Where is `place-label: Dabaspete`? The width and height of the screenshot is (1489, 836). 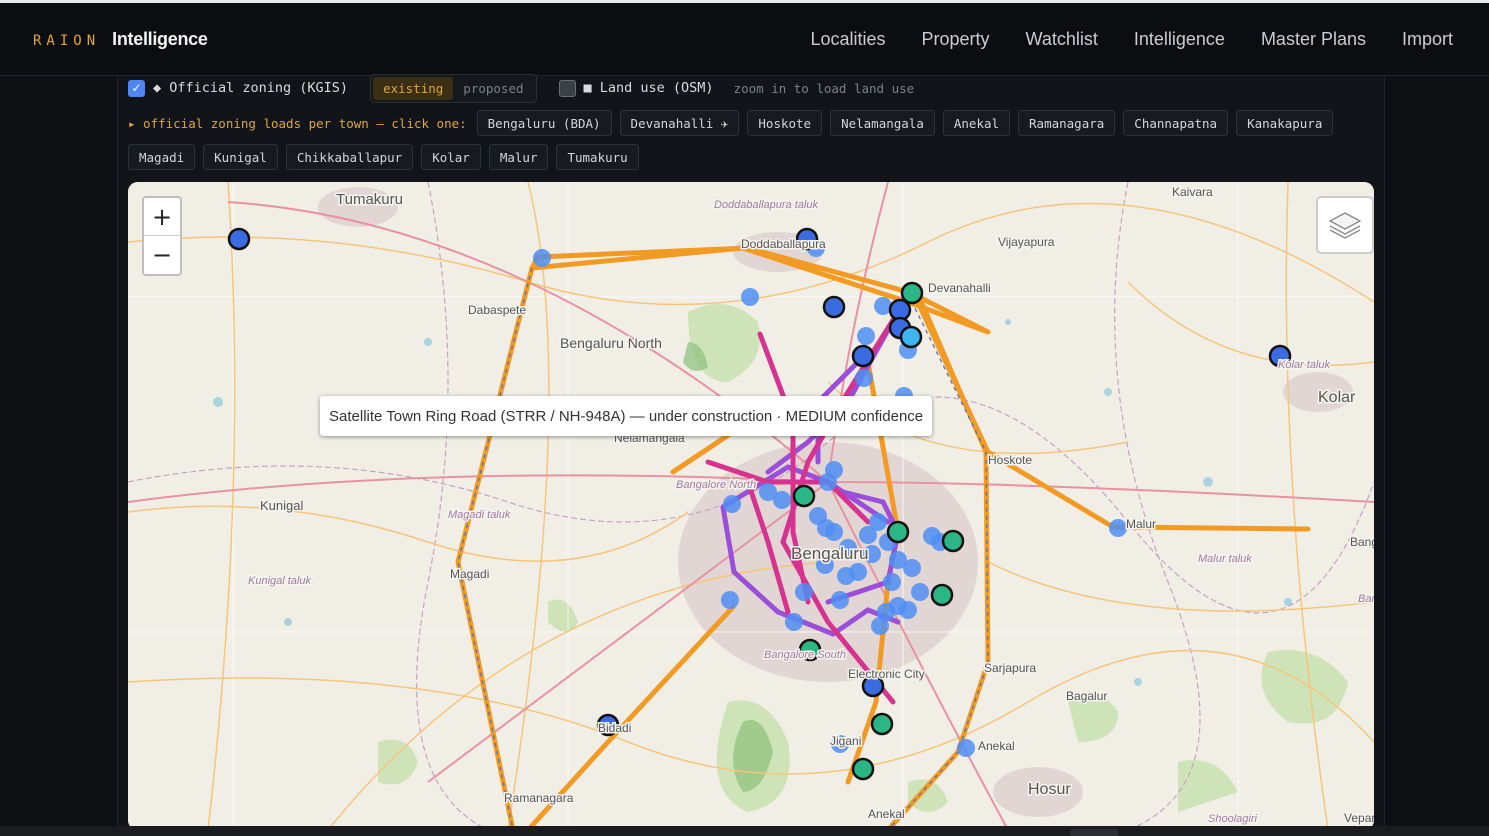
place-label: Dabaspete is located at coordinates (497, 310).